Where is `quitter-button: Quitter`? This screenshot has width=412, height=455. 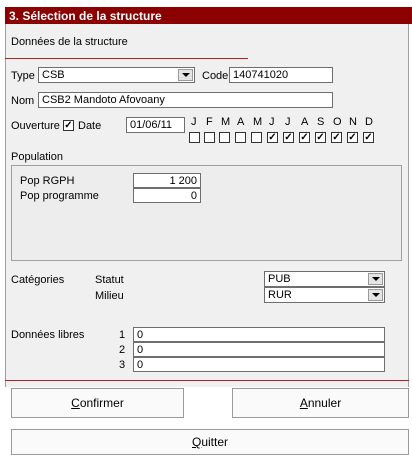
quitter-button: Quitter is located at coordinates (210, 442).